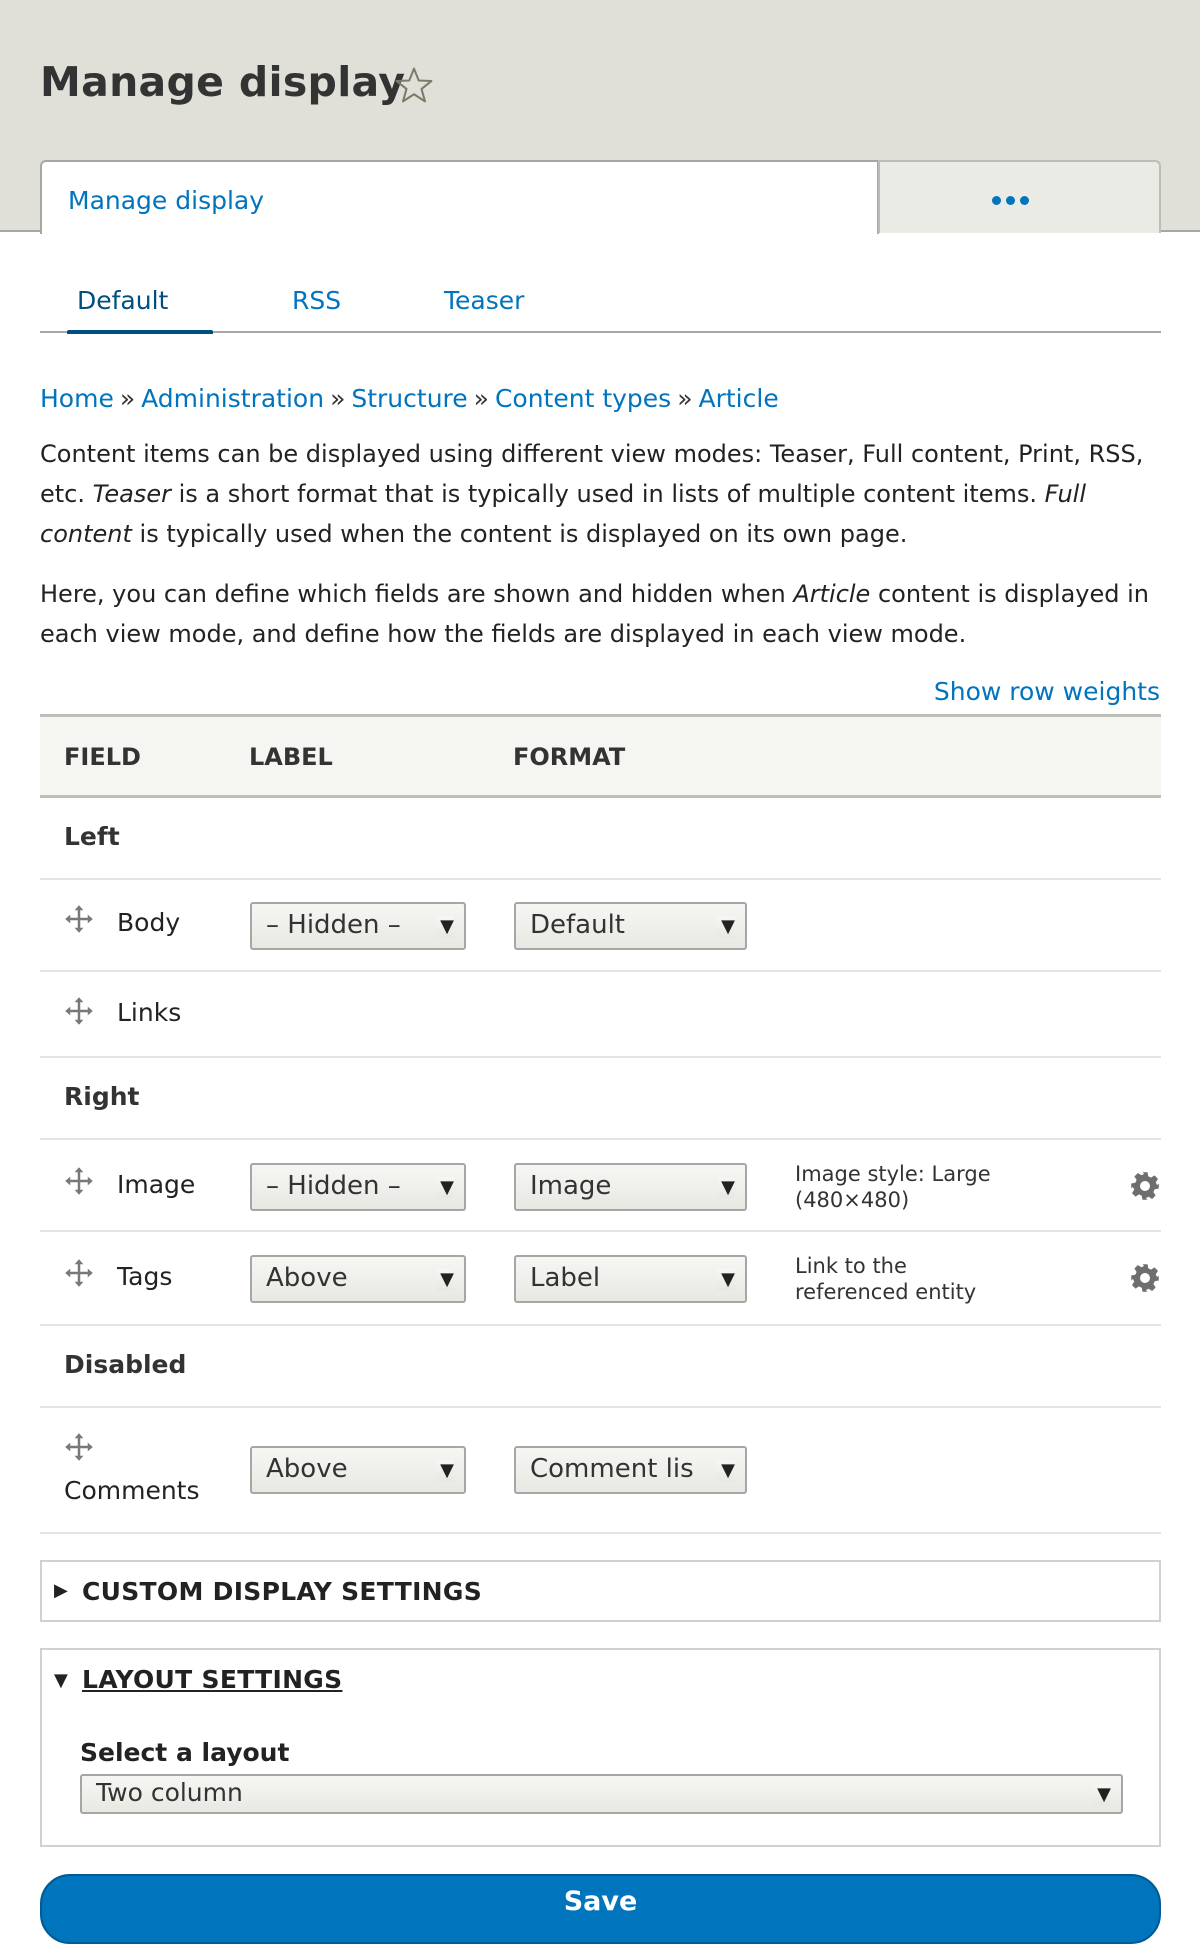 This screenshot has height=1944, width=1200. What do you see at coordinates (600, 1909) in the screenshot?
I see `save-button: Save` at bounding box center [600, 1909].